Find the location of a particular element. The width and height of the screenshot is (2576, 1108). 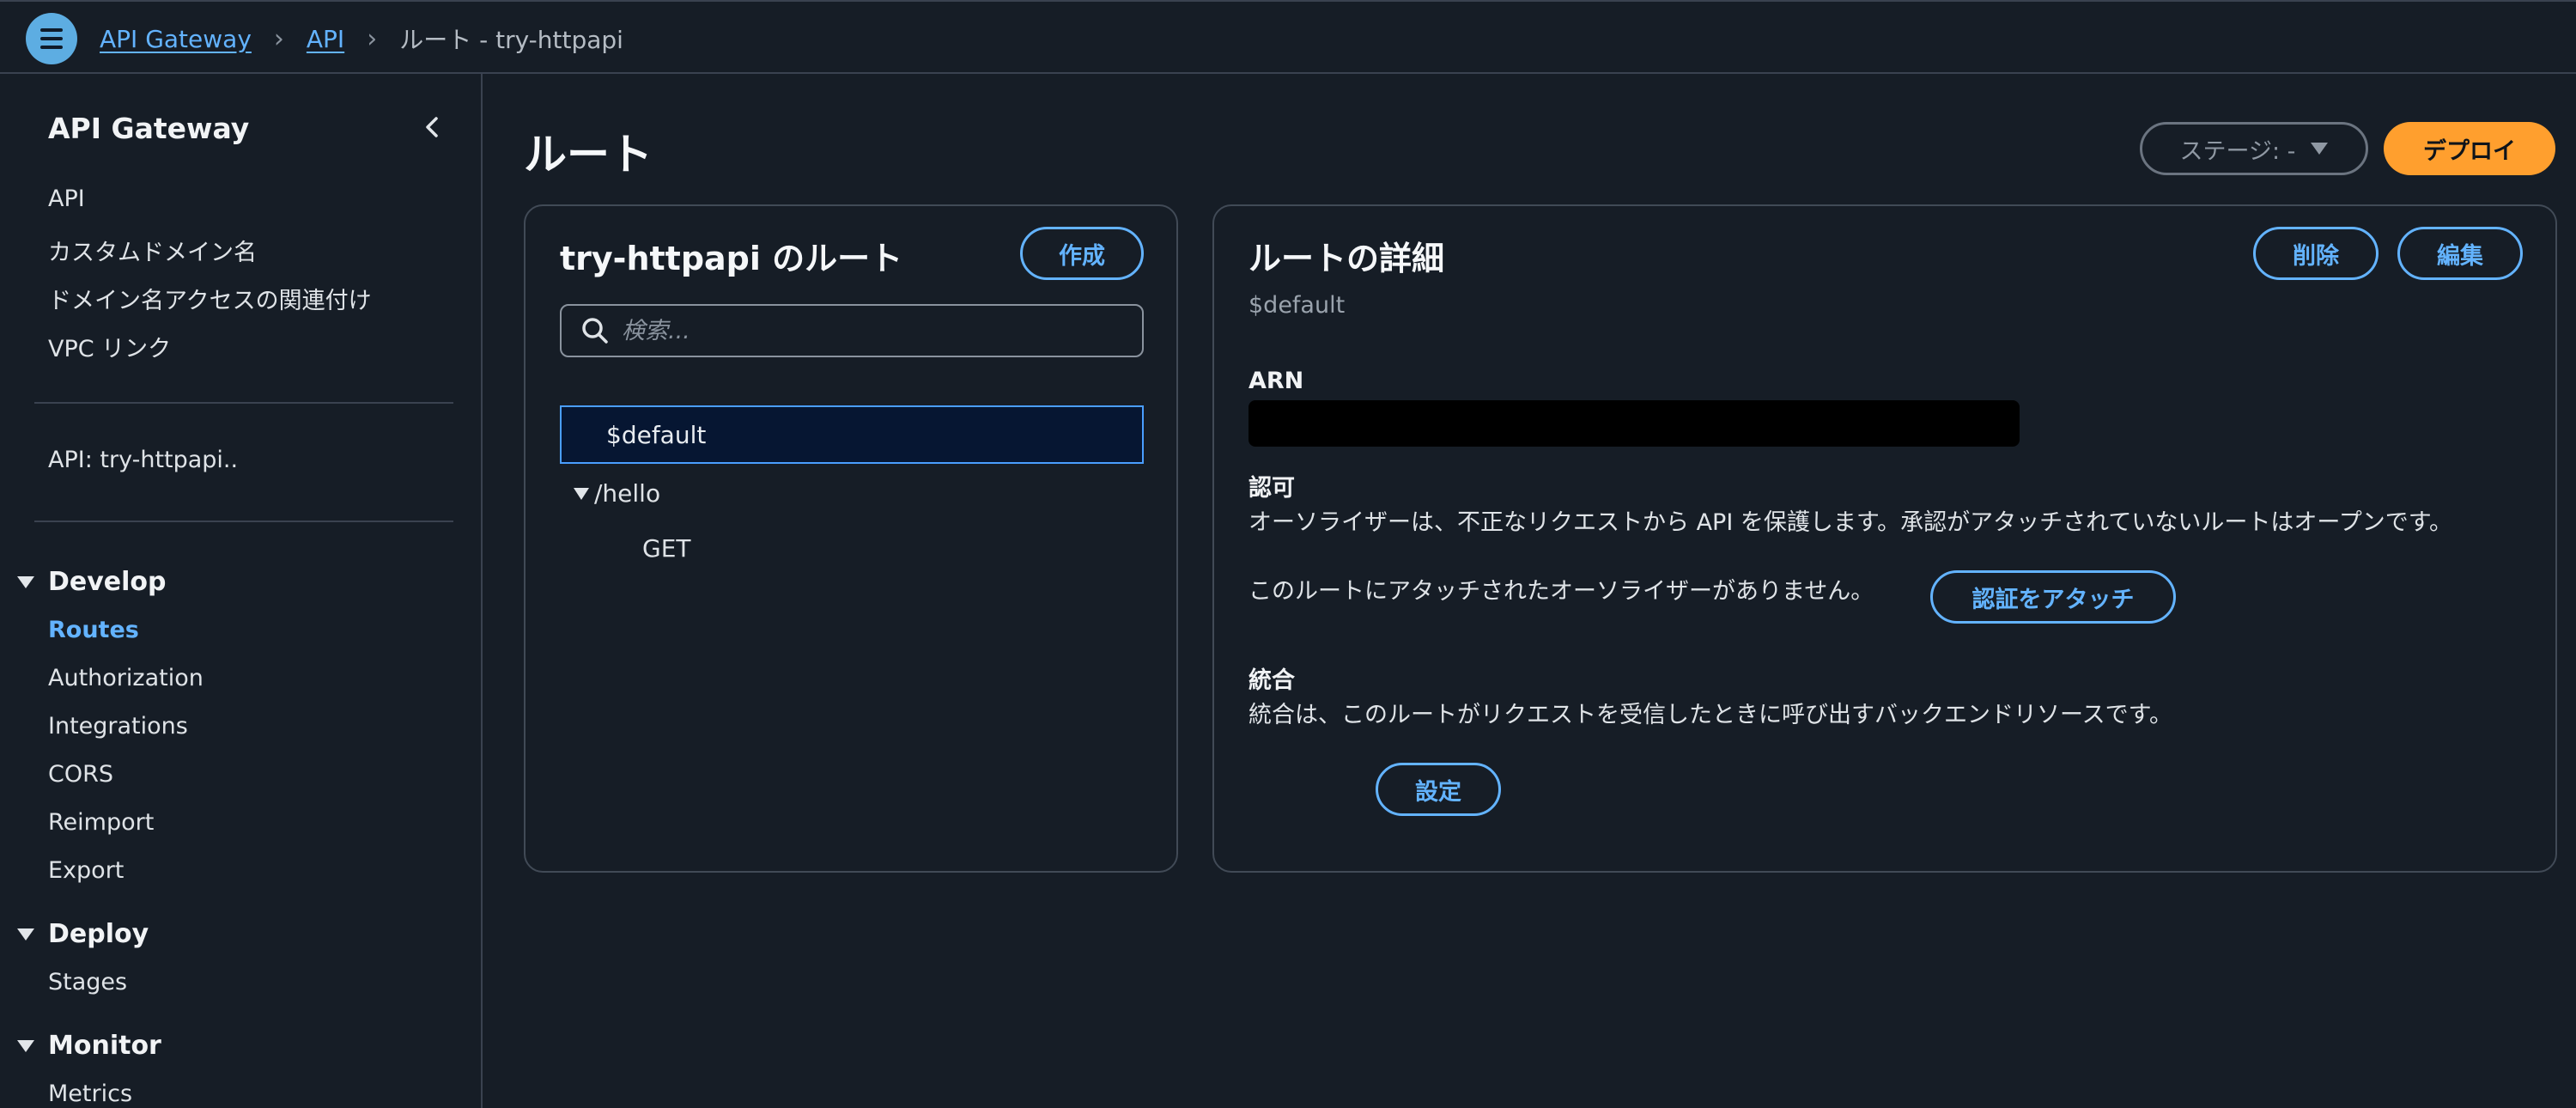

stage-select: ステージ: - is located at coordinates (2254, 148).